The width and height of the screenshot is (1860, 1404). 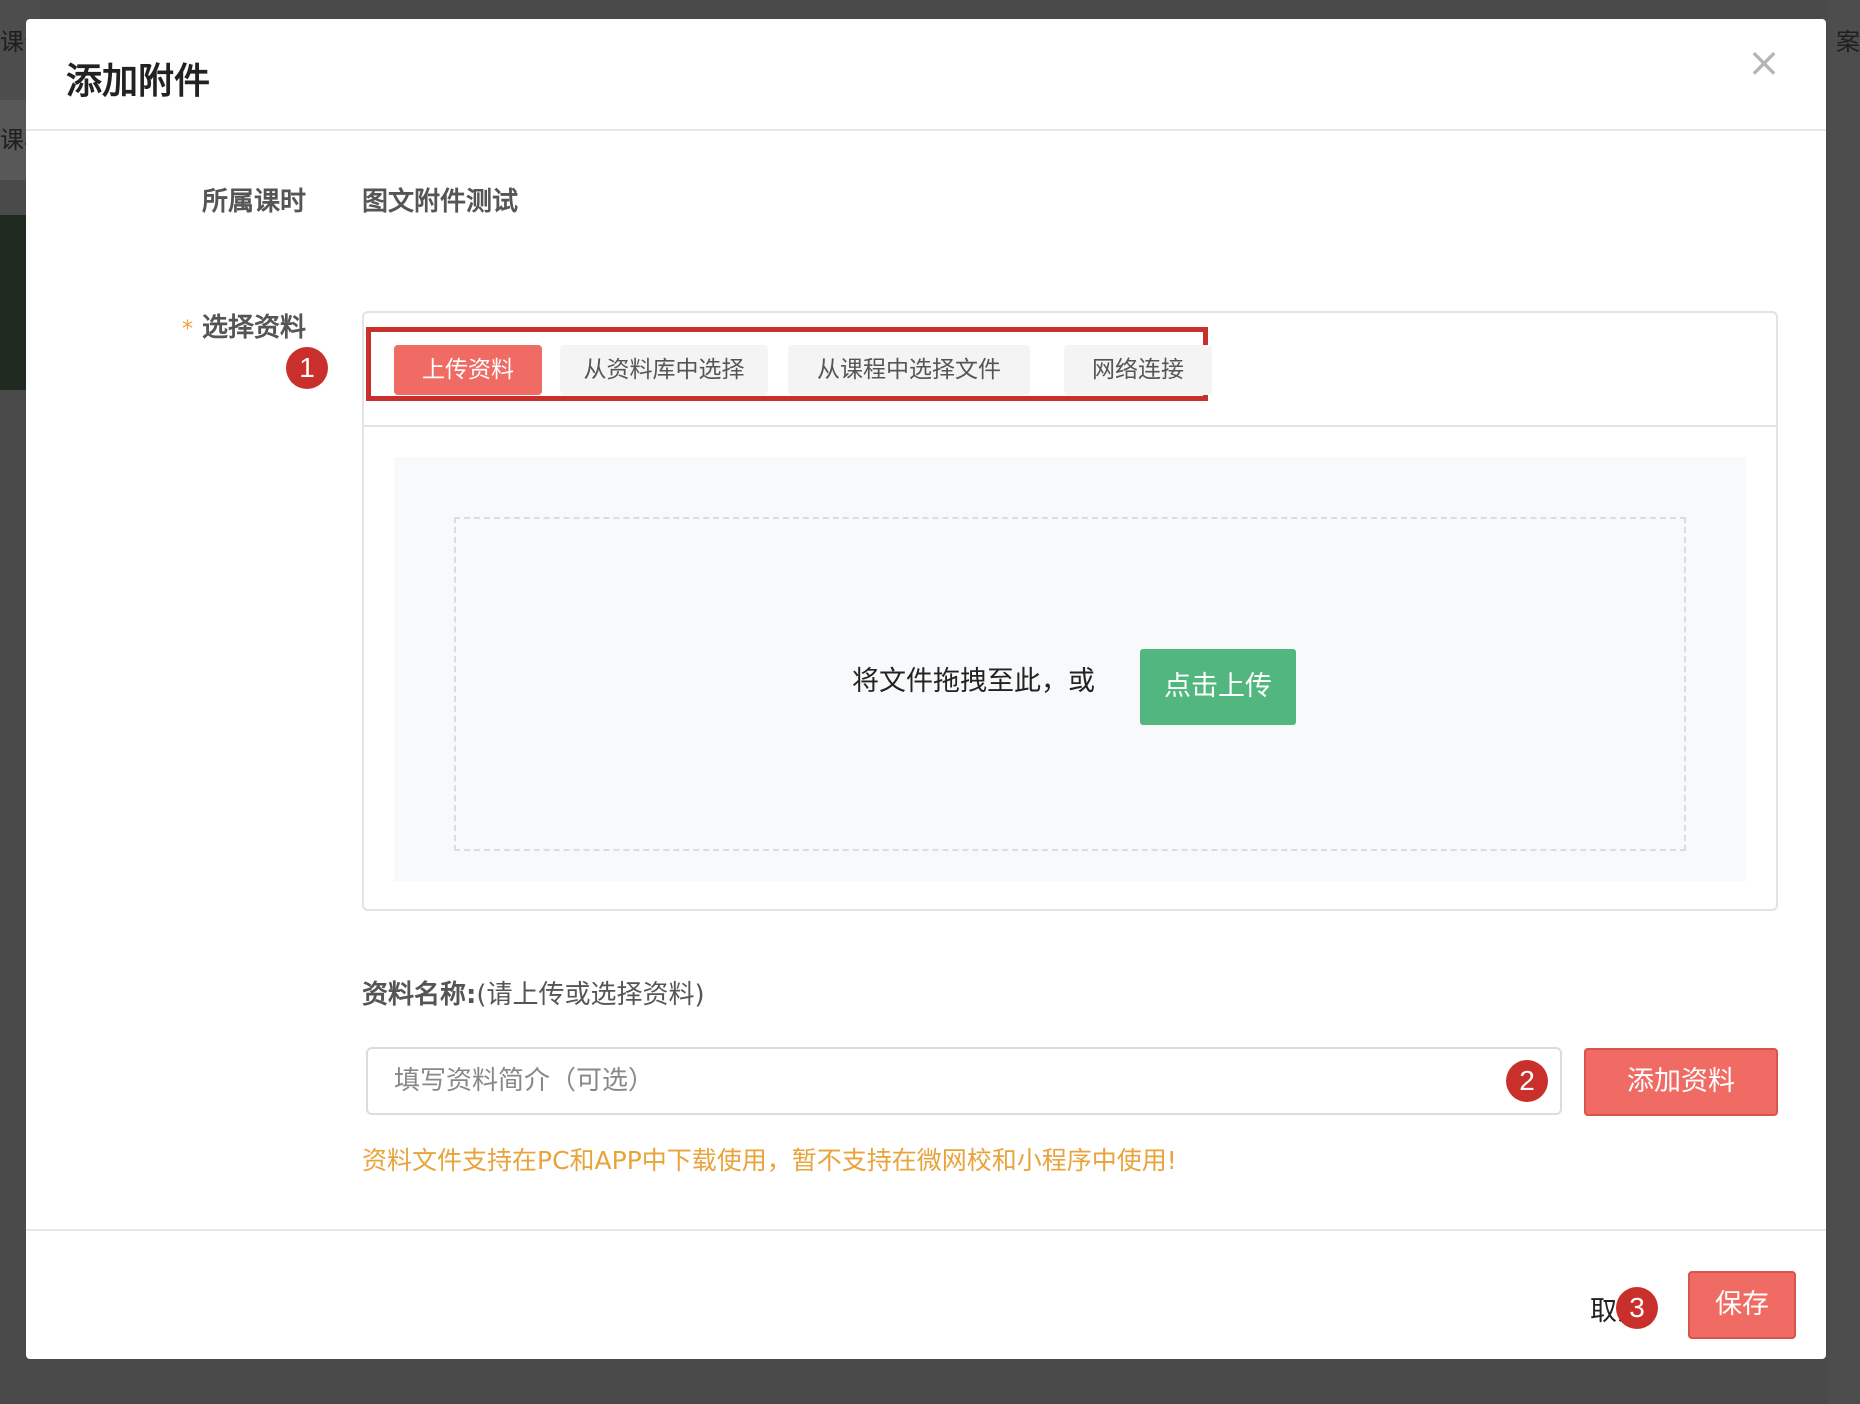 I want to click on callout-badge-2: 2, so click(x=1527, y=1081).